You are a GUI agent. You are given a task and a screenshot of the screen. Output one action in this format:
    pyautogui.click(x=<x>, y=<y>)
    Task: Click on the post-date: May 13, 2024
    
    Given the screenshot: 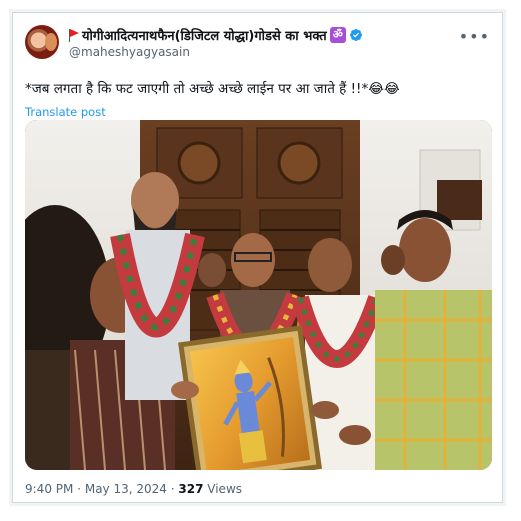 What is the action you would take?
    pyautogui.click(x=126, y=489)
    